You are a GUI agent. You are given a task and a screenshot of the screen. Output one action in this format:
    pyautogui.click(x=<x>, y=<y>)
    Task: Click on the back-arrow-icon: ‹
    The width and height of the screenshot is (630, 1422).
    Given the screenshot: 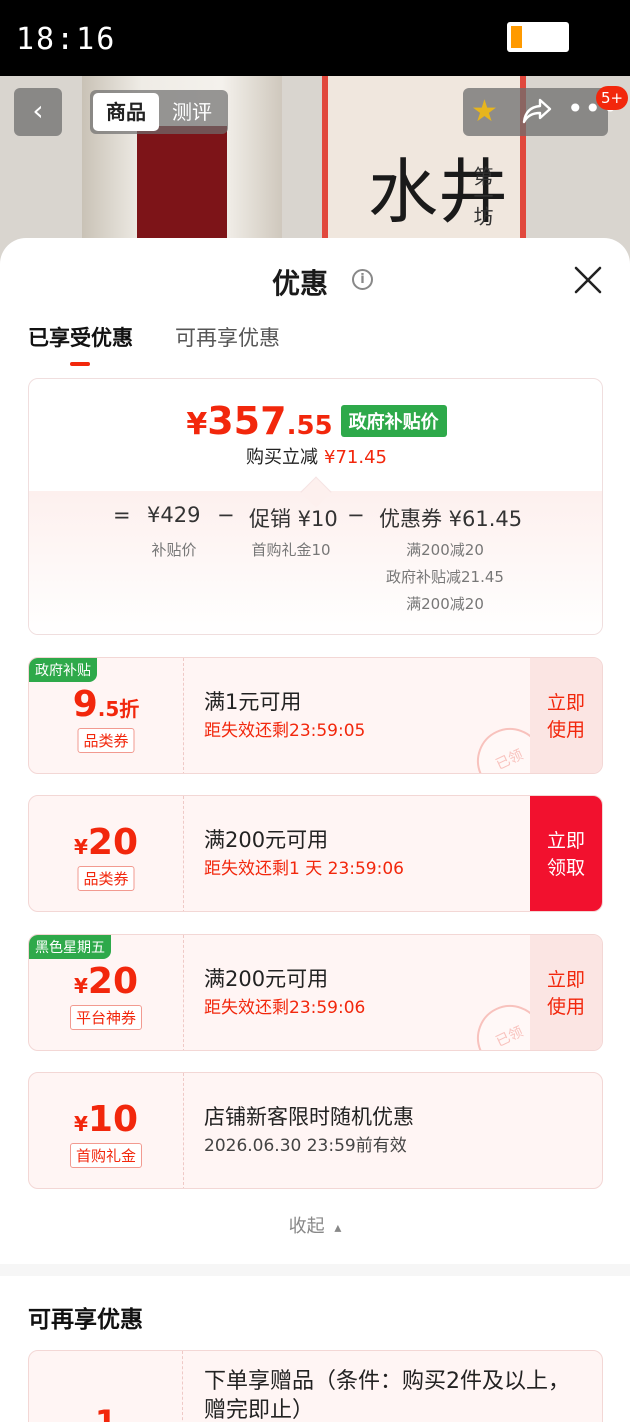 What is the action you would take?
    pyautogui.click(x=38, y=110)
    